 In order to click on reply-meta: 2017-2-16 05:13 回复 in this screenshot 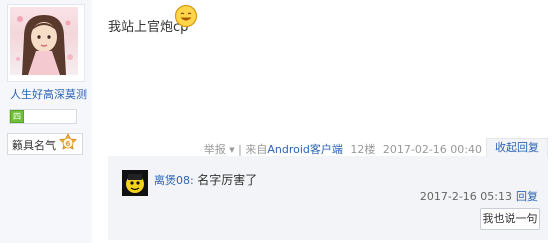, I will do `click(479, 196)`.